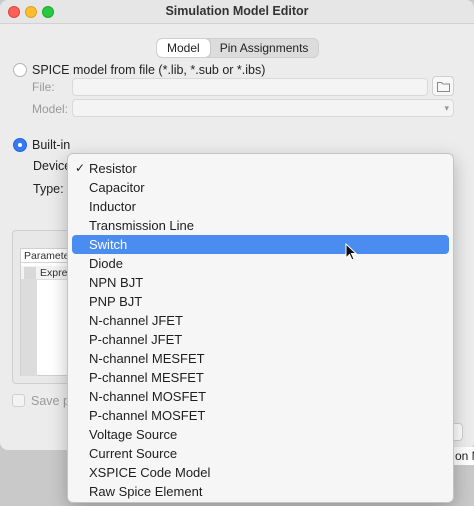 The width and height of the screenshot is (474, 506). What do you see at coordinates (264, 48) in the screenshot?
I see `tab-pin-assignments: Pin Assignments` at bounding box center [264, 48].